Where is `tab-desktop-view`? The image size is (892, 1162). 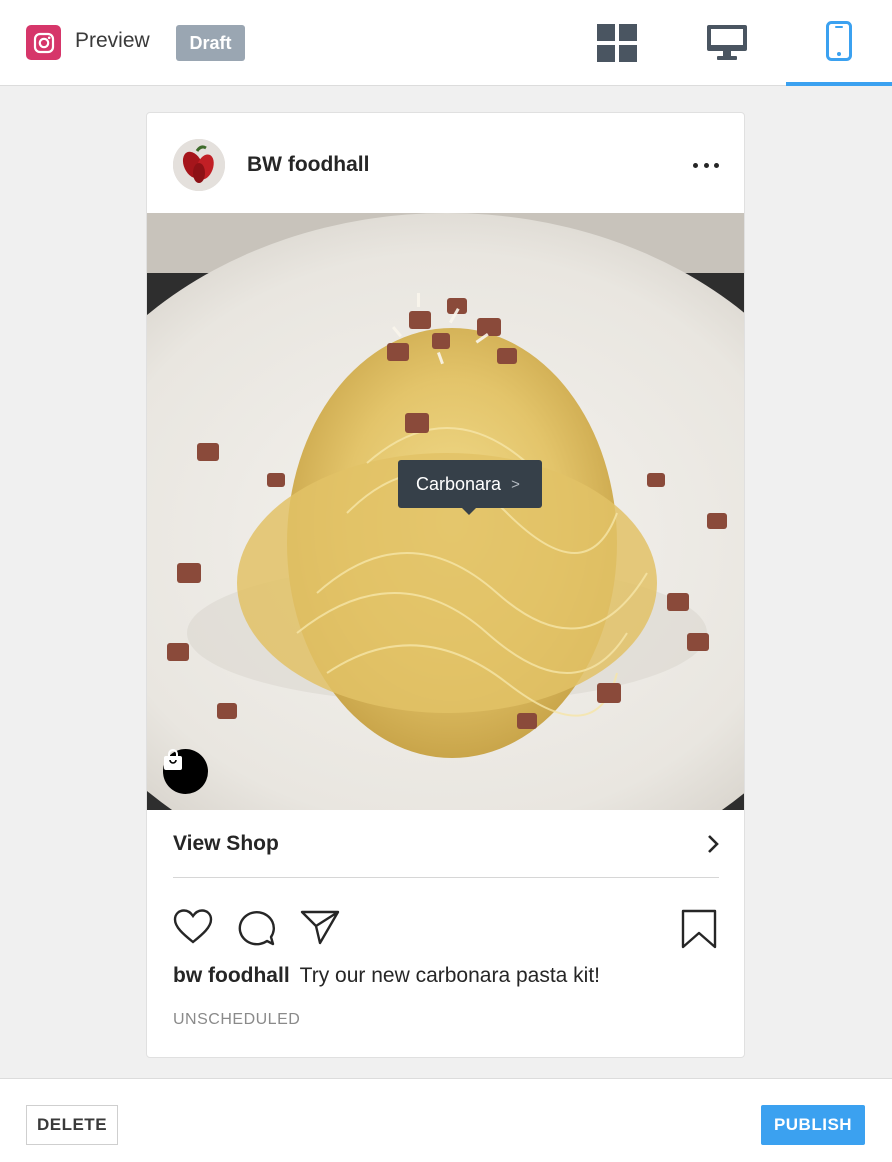
tab-desktop-view is located at coordinates (727, 43).